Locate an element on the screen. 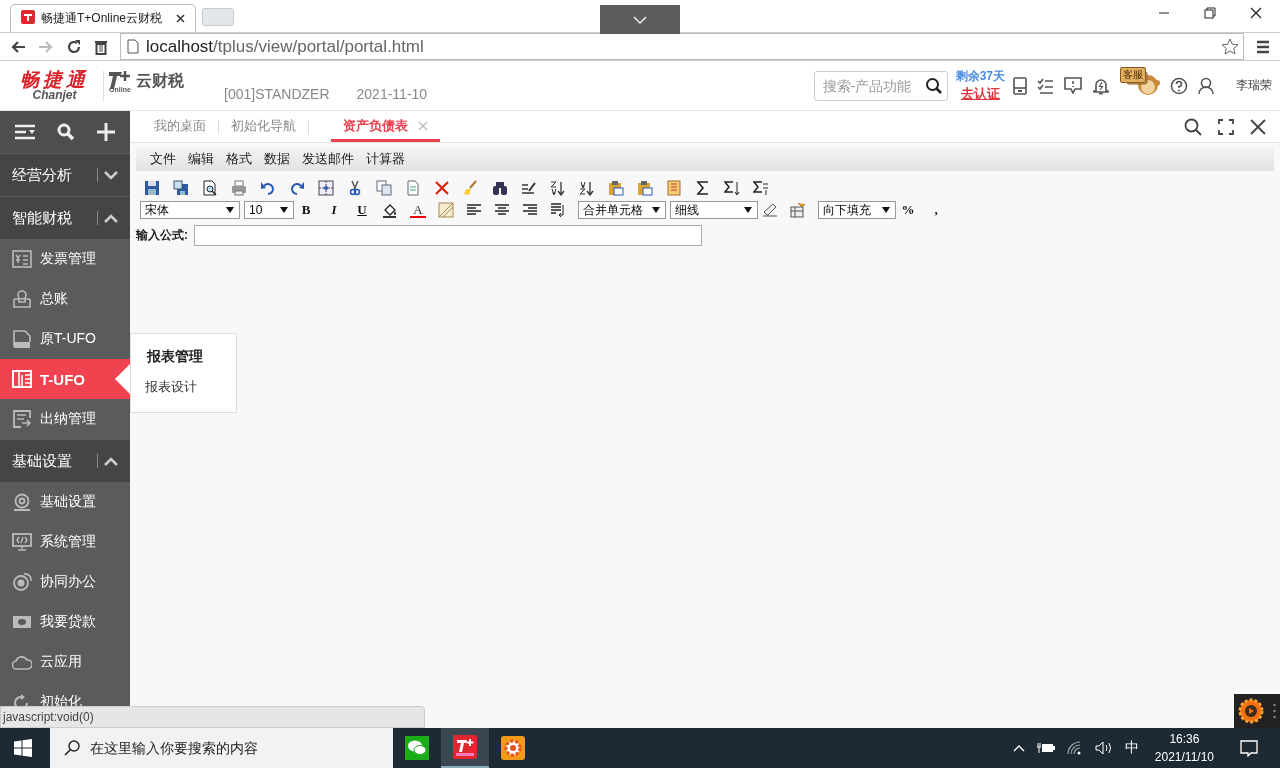 The image size is (1280, 768). bell-icon is located at coordinates (1101, 85).